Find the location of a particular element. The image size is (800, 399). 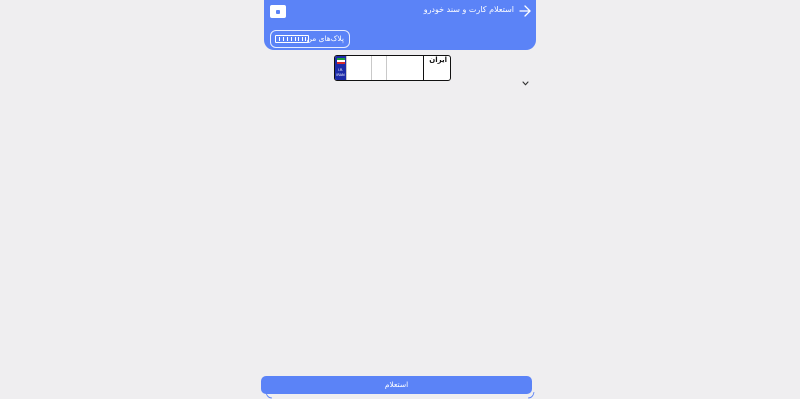

flag-text-line1: I.R. is located at coordinates (340, 70).